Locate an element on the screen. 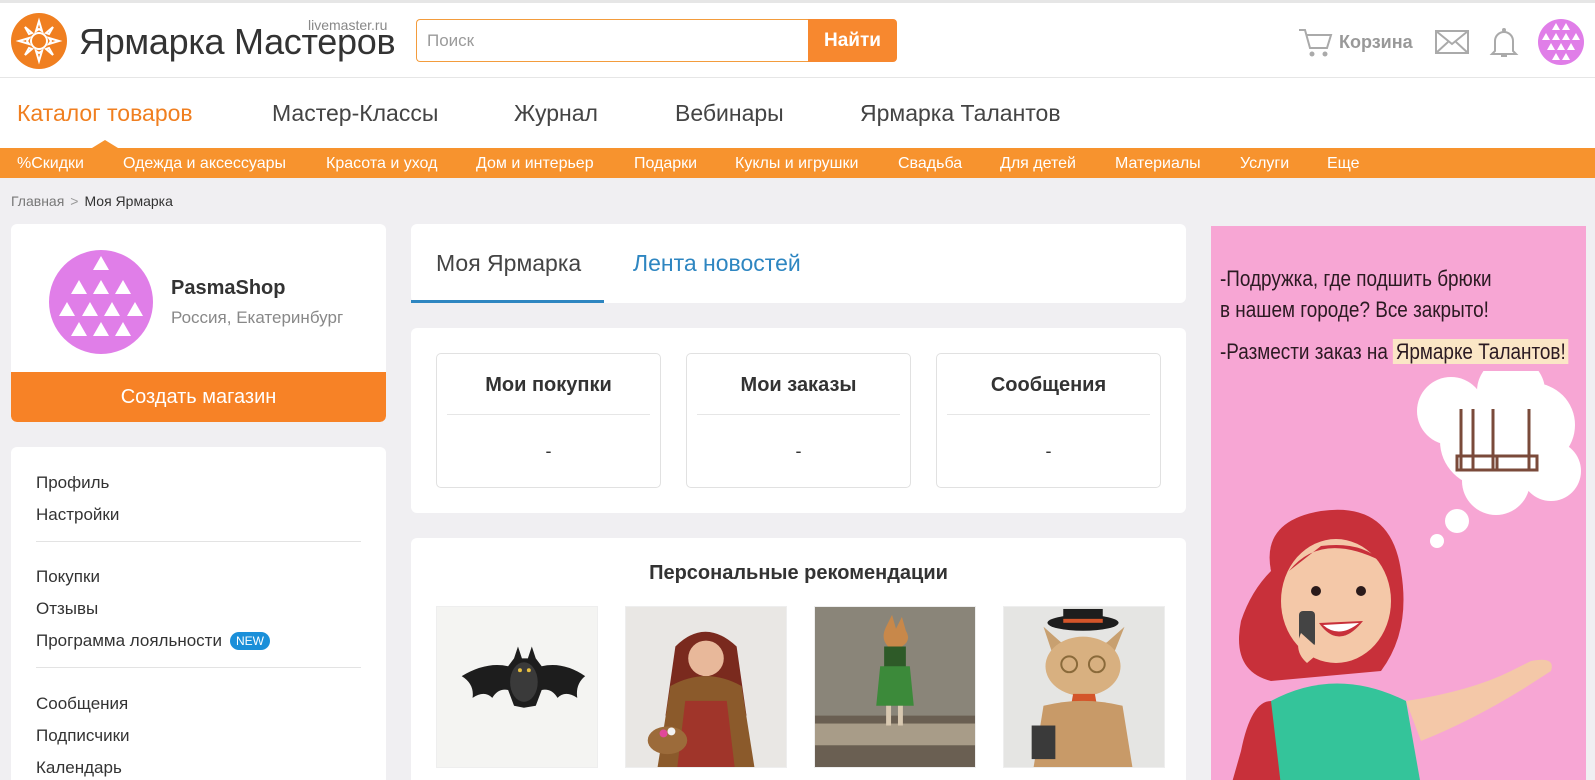 Image resolution: width=1595 pixels, height=780 pixels. menu-label: Подписчики is located at coordinates (83, 735).